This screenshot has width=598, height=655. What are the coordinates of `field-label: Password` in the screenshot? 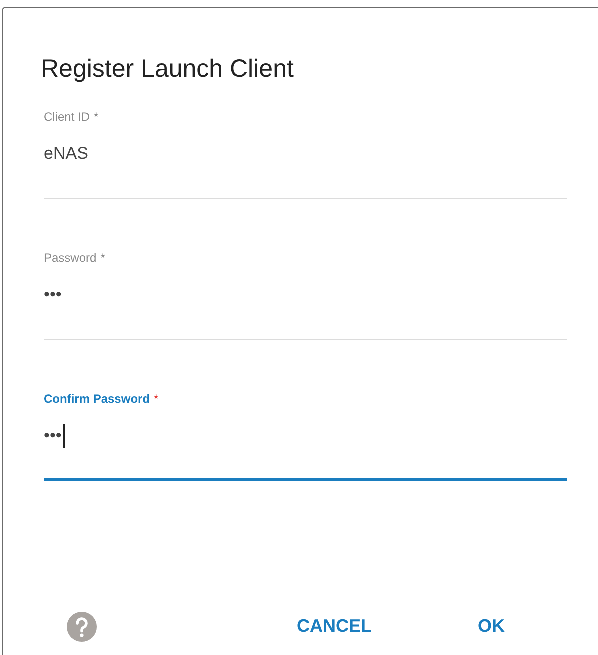 It's located at (70, 258).